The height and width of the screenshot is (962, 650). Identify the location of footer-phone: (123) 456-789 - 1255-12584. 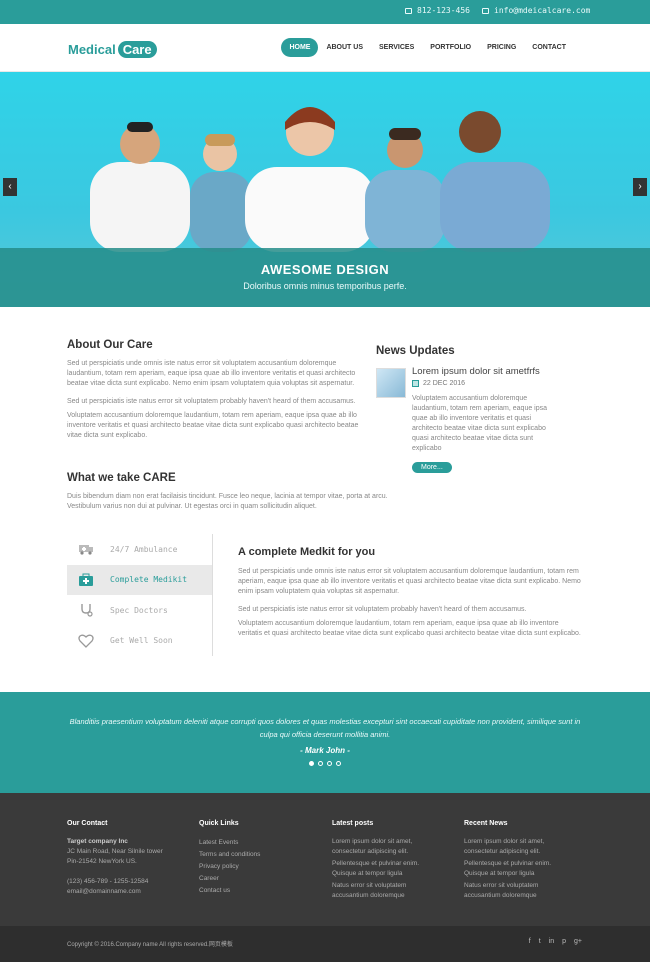
(108, 881).